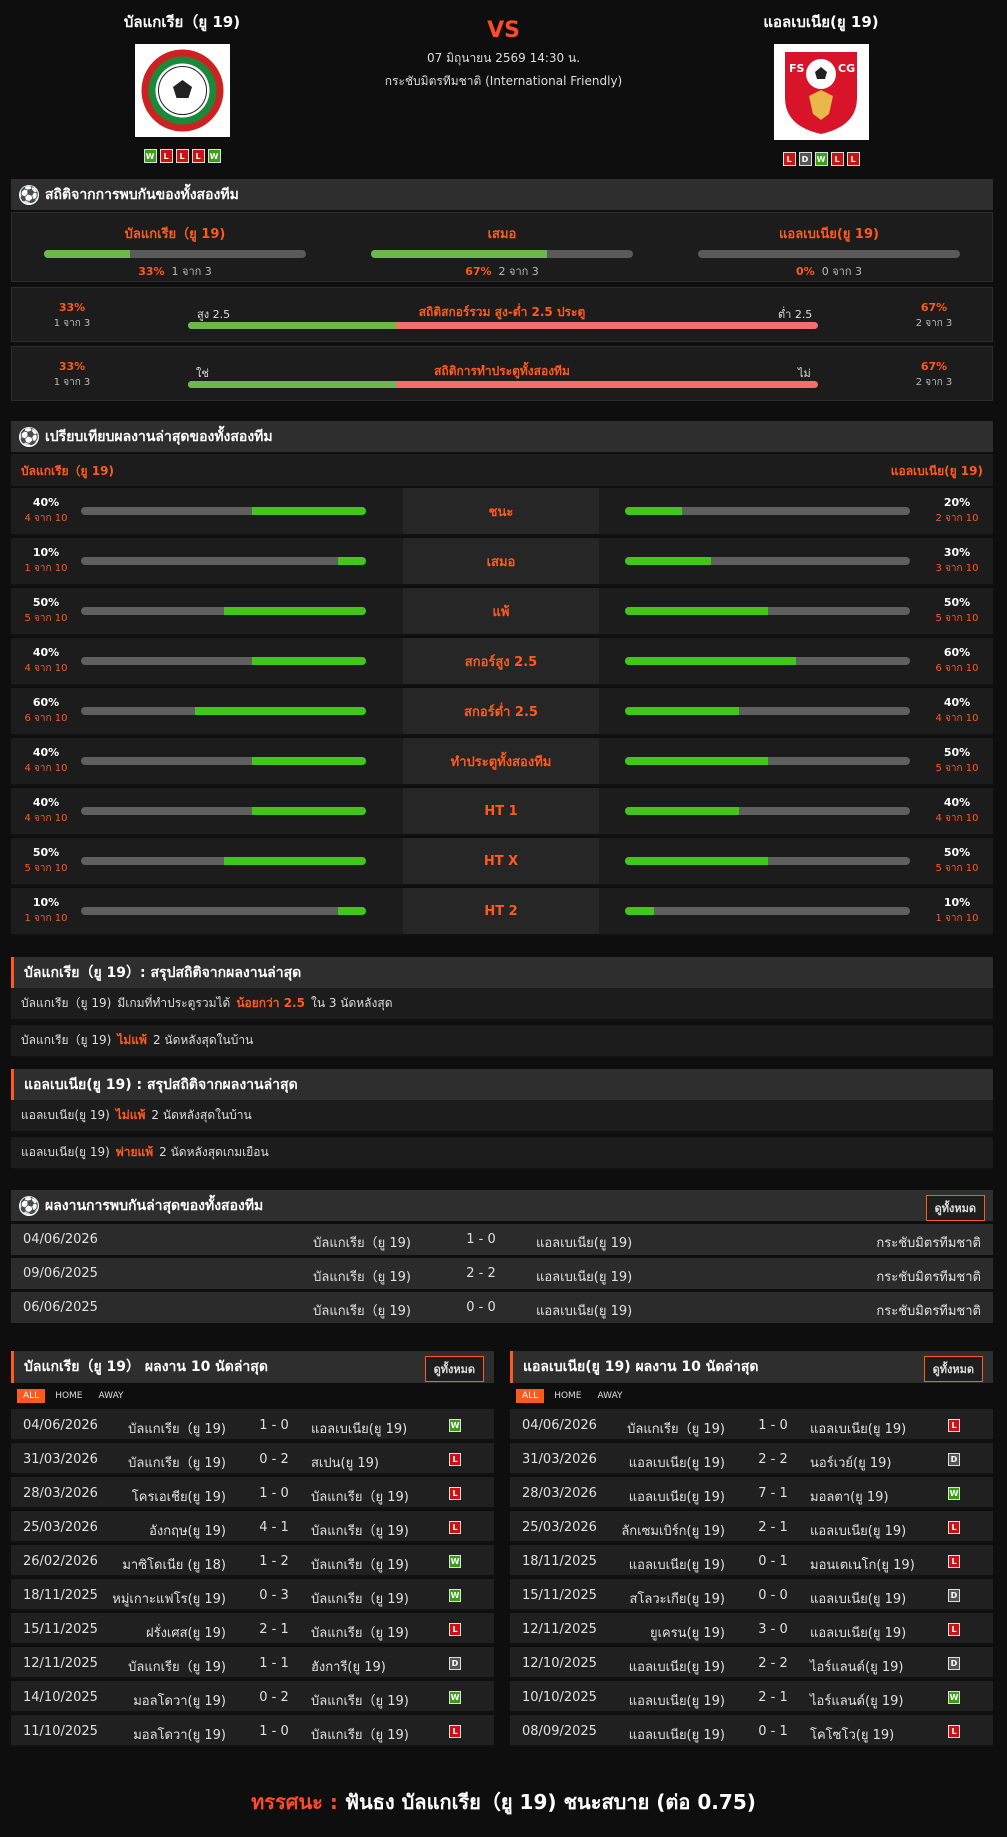 The width and height of the screenshot is (1007, 1837). What do you see at coordinates (853, 159) in the screenshot?
I see `form-badge: L` at bounding box center [853, 159].